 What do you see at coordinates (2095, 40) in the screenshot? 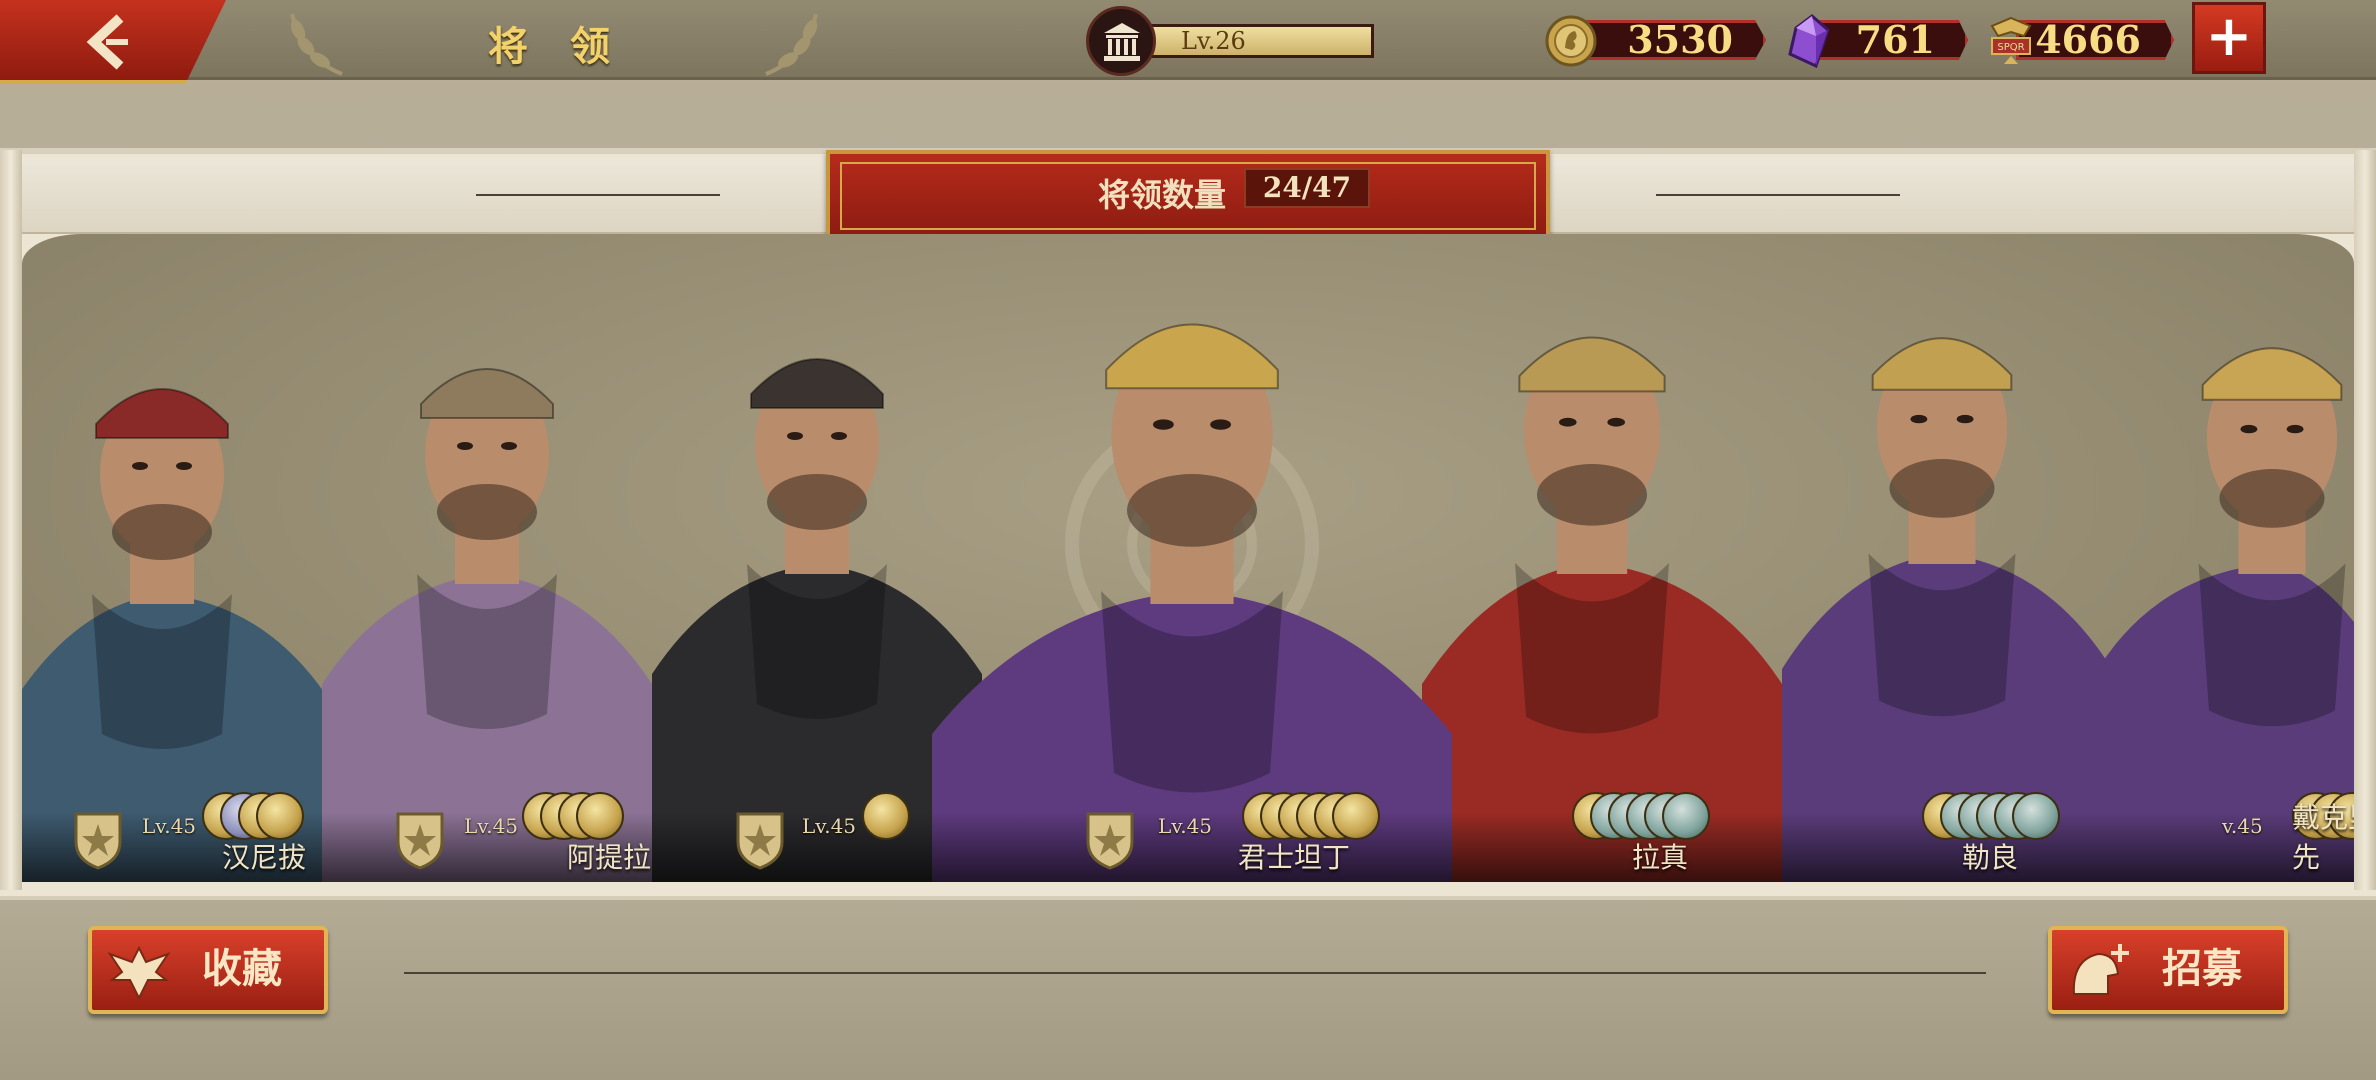
I see `spqr-value: 4666` at bounding box center [2095, 40].